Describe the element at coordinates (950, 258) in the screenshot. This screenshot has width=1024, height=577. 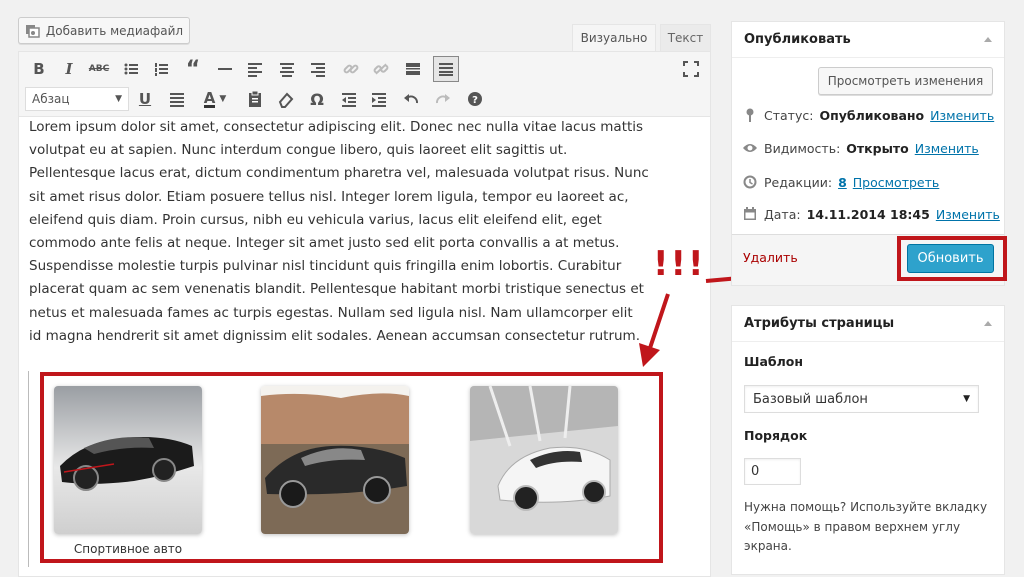
I see `update-button: Обновить` at that location.